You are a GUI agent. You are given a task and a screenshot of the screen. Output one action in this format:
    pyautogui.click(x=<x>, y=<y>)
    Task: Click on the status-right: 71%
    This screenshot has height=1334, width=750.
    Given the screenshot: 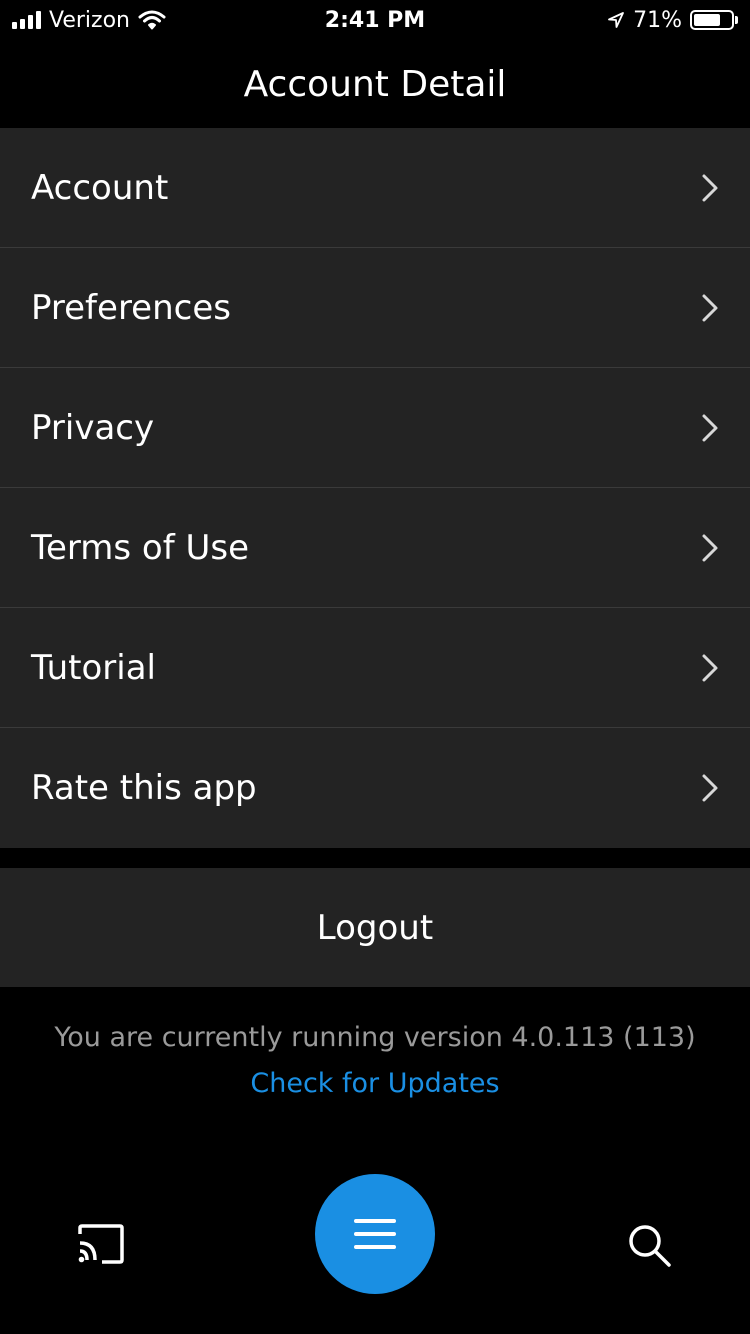 What is the action you would take?
    pyautogui.click(x=678, y=20)
    